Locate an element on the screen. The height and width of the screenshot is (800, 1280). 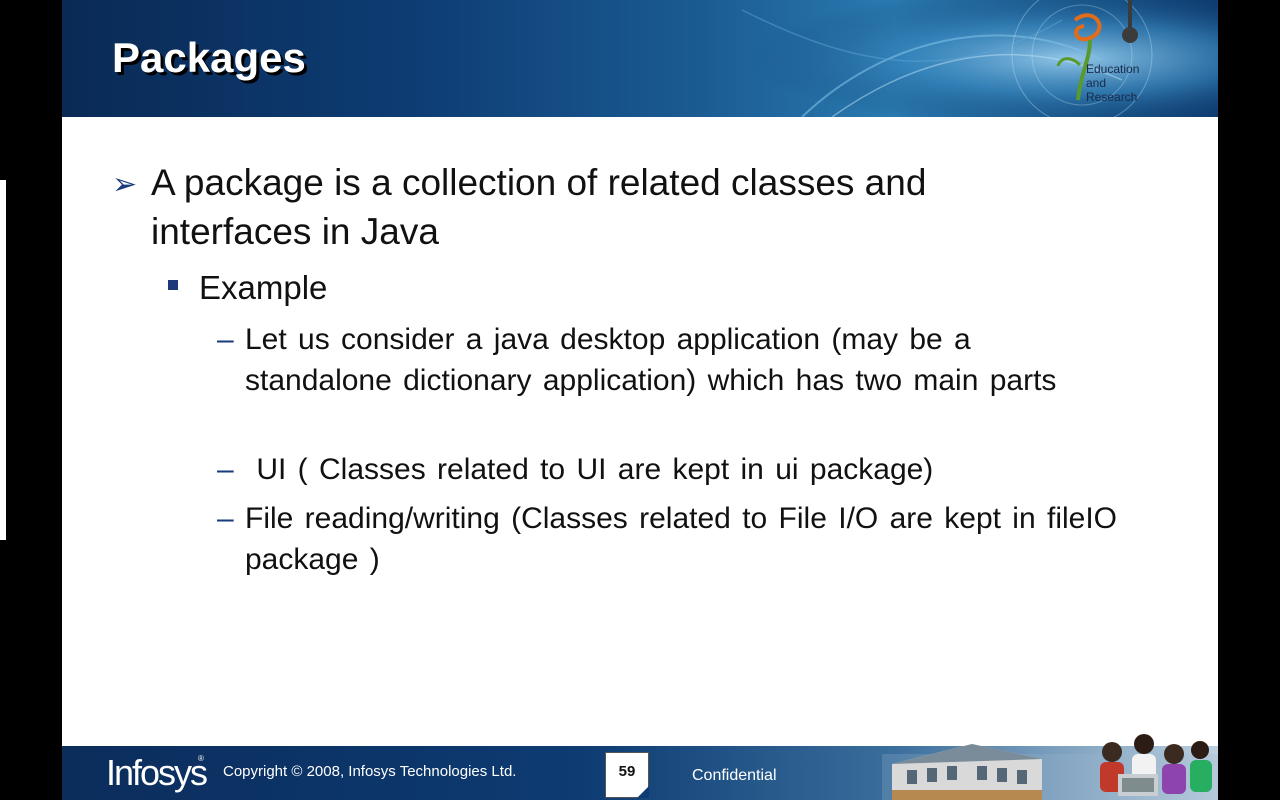
logo-line-2: and is located at coordinates (1096, 83).